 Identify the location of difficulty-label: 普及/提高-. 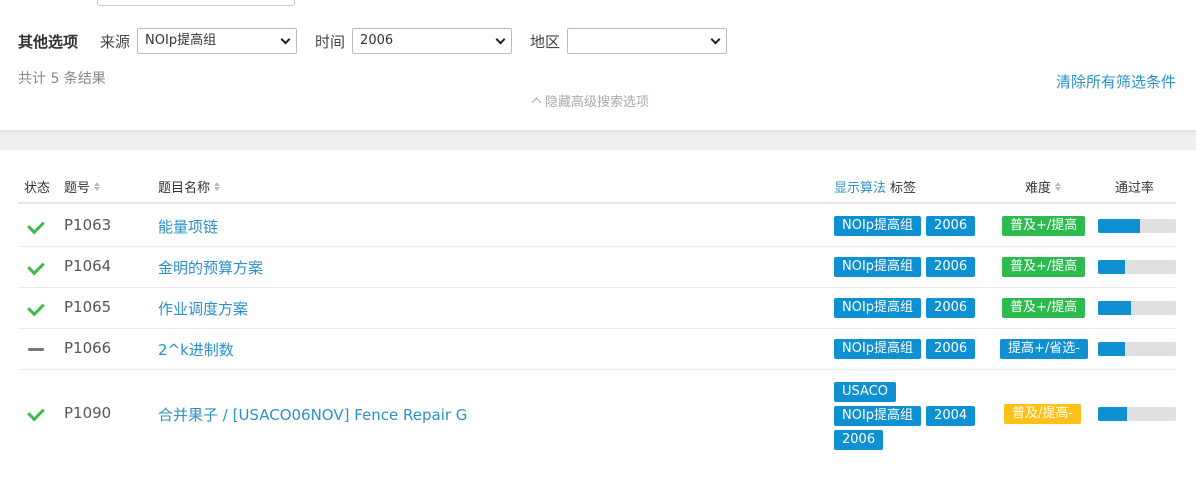
(1043, 414).